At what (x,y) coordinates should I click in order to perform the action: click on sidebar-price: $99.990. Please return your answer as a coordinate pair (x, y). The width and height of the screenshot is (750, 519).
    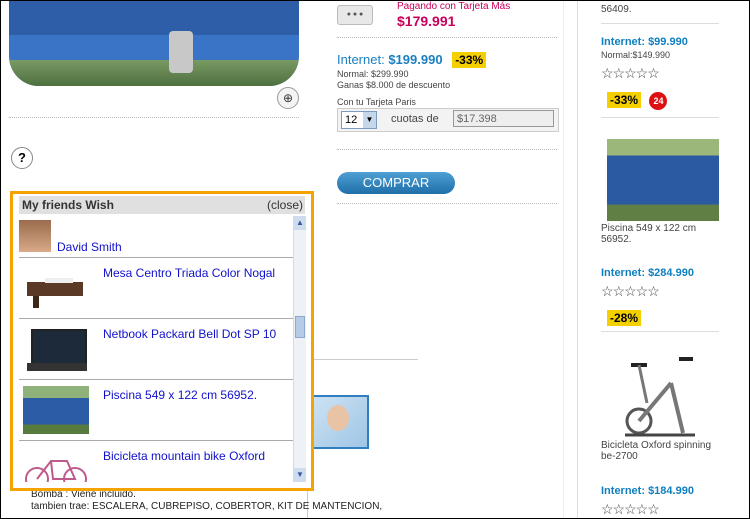
    Looking at the image, I should click on (668, 42).